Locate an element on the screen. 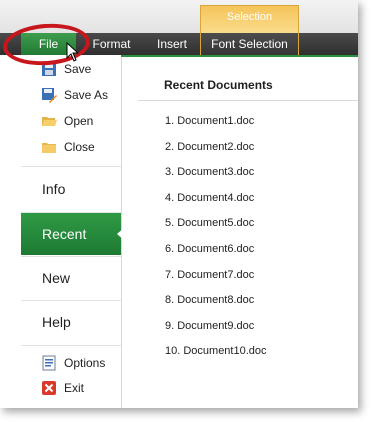 The height and width of the screenshot is (422, 372). options-command: Options is located at coordinates (71, 363).